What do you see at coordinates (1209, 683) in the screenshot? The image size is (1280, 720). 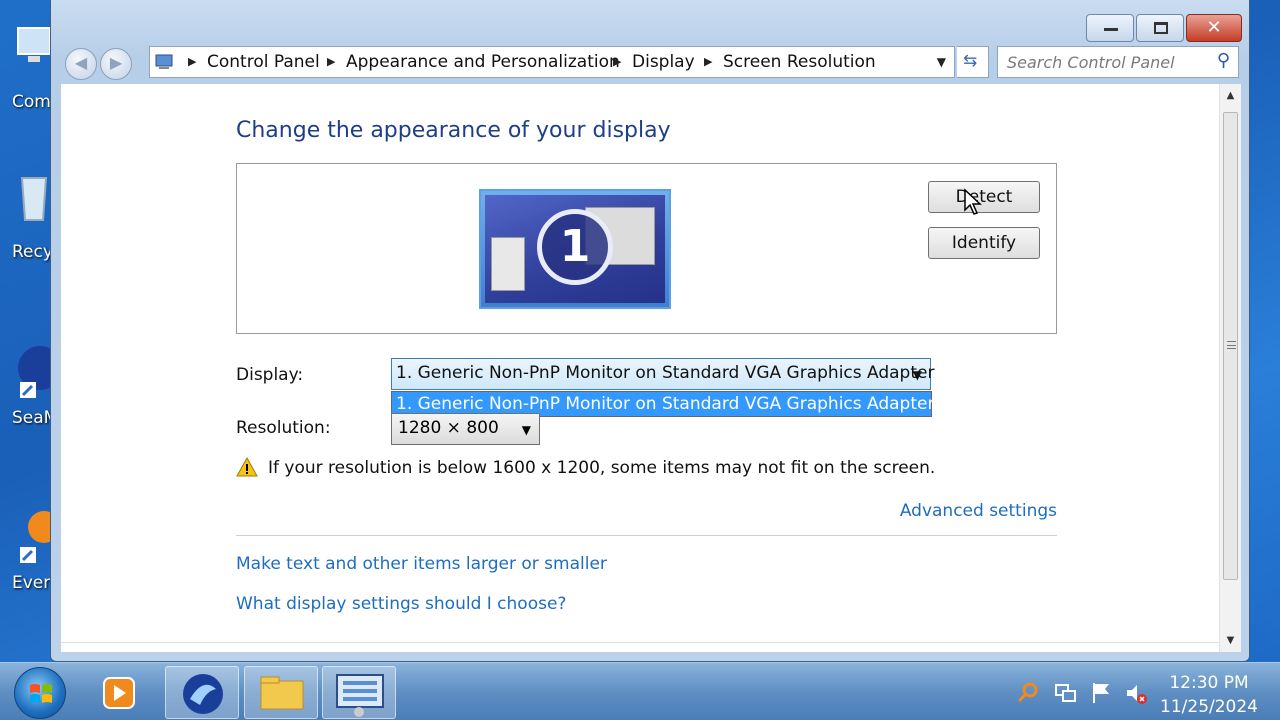 I see `clock-time: 12:30 PM` at bounding box center [1209, 683].